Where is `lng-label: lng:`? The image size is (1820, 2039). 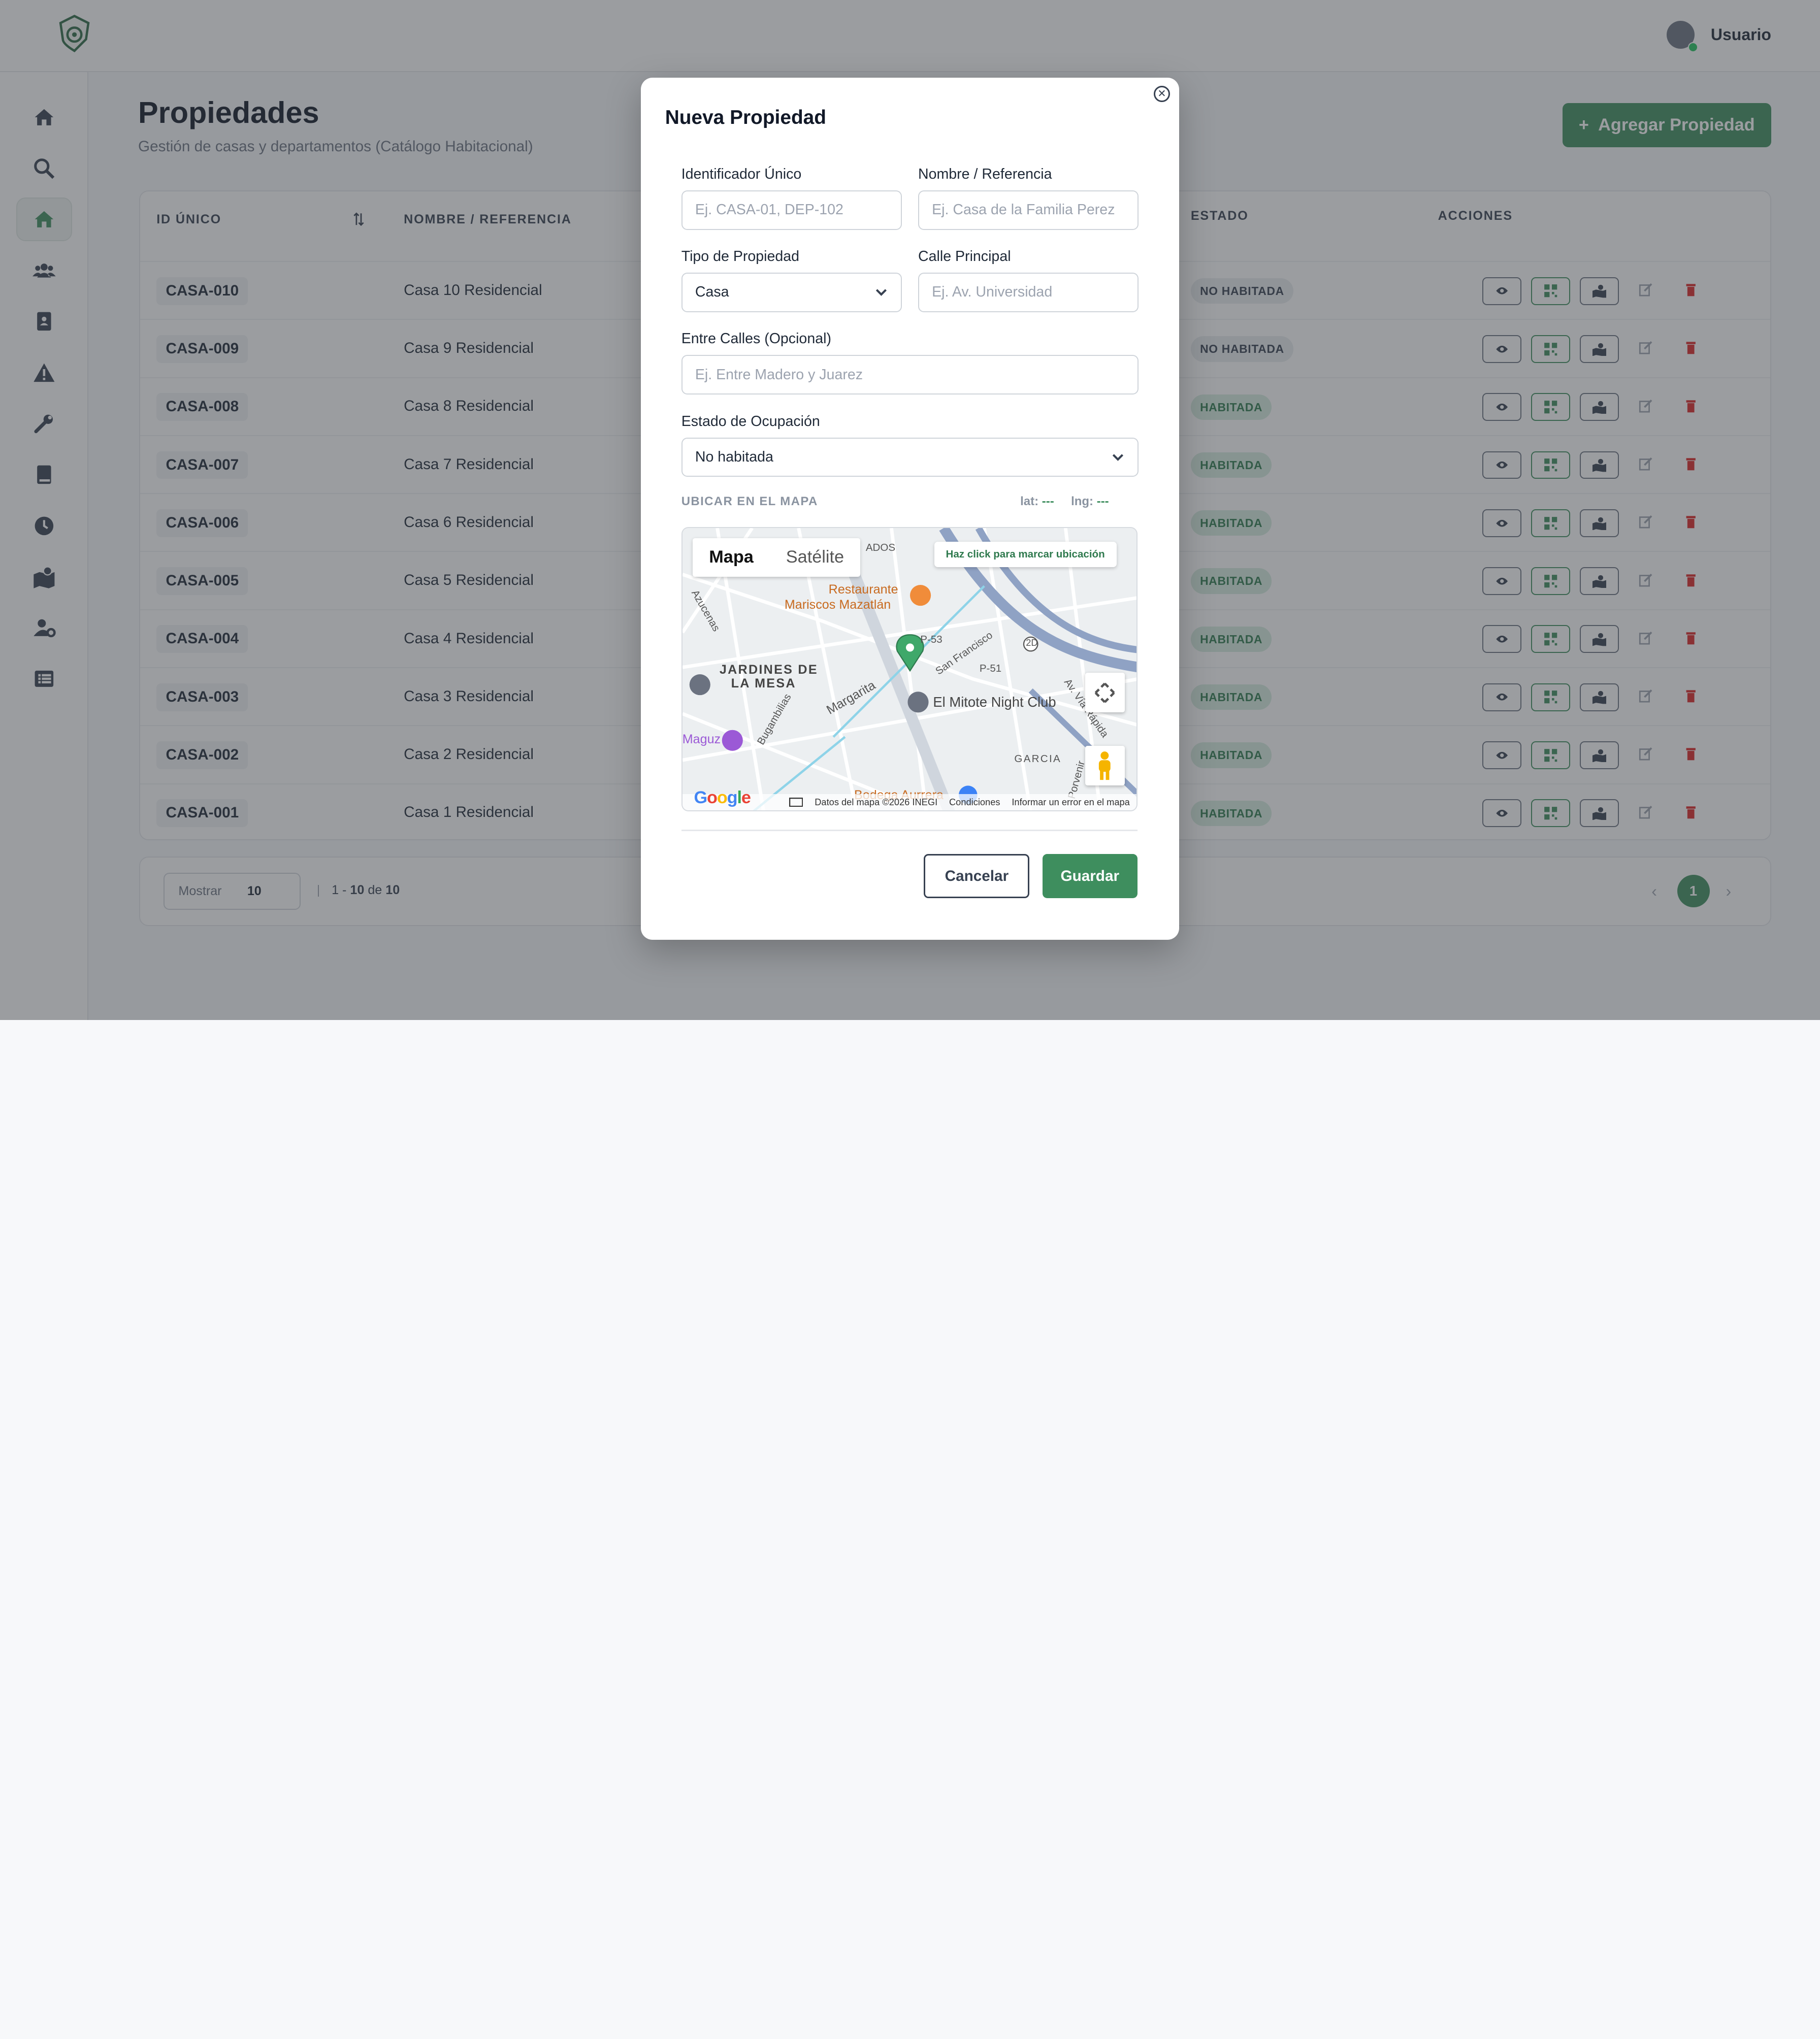 lng-label: lng: is located at coordinates (1082, 501).